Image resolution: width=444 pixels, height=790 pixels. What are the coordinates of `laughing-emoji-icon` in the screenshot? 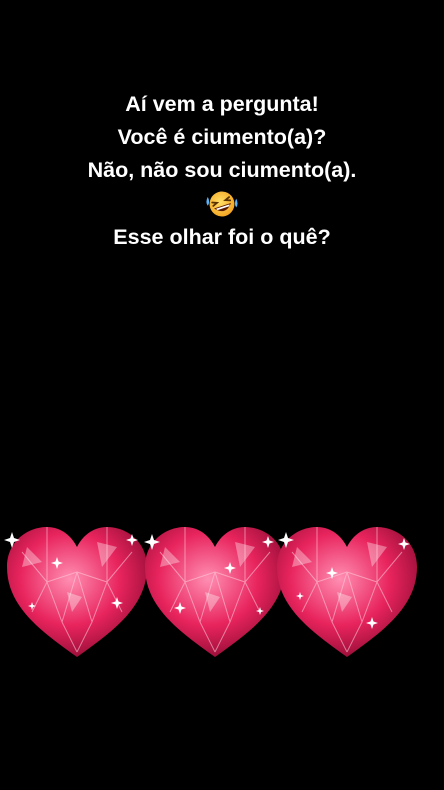 It's located at (222, 204).